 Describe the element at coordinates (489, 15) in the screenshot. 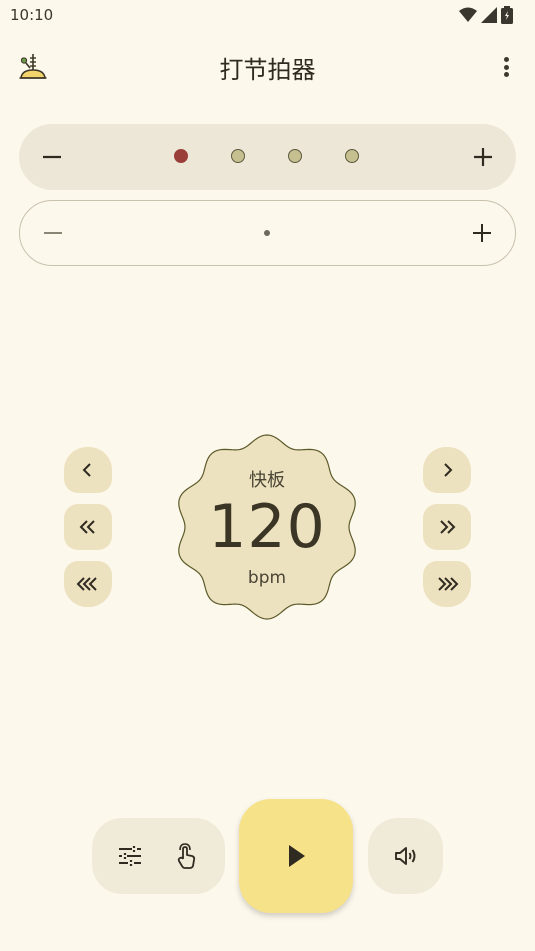

I see `cell-signal-icon` at that location.